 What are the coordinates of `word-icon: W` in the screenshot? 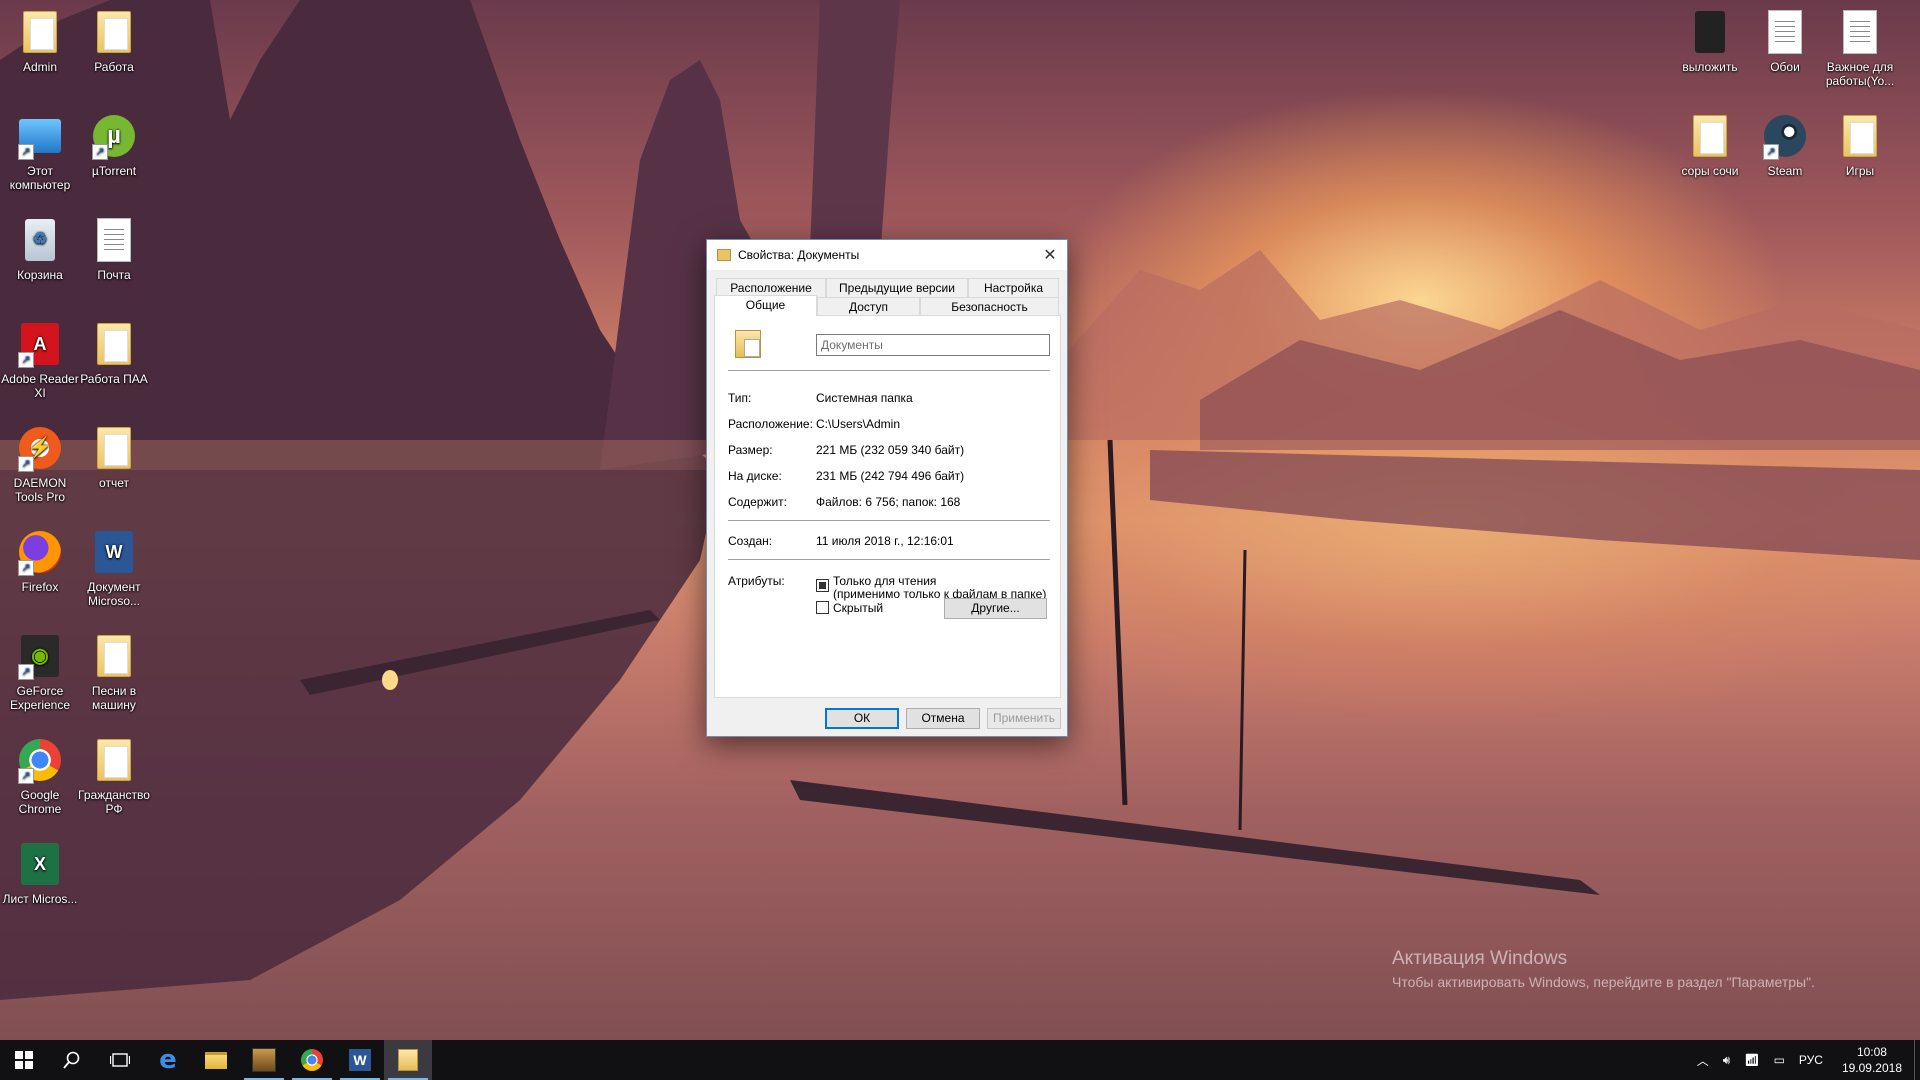 It's located at (360, 1060).